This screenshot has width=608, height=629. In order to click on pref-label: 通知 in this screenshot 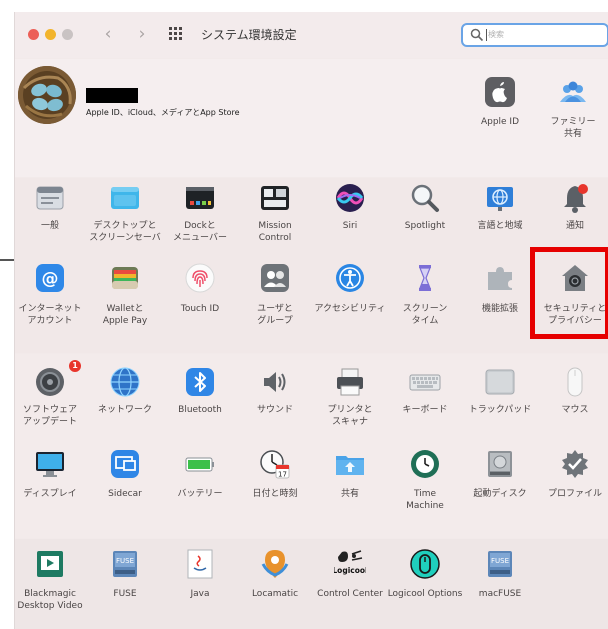, I will do `click(574, 226)`.